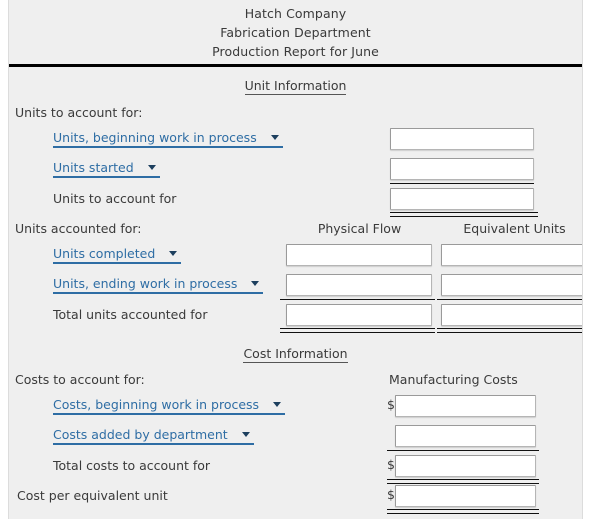  I want to click on subtotal-rule-physical-flow, so click(357, 299).